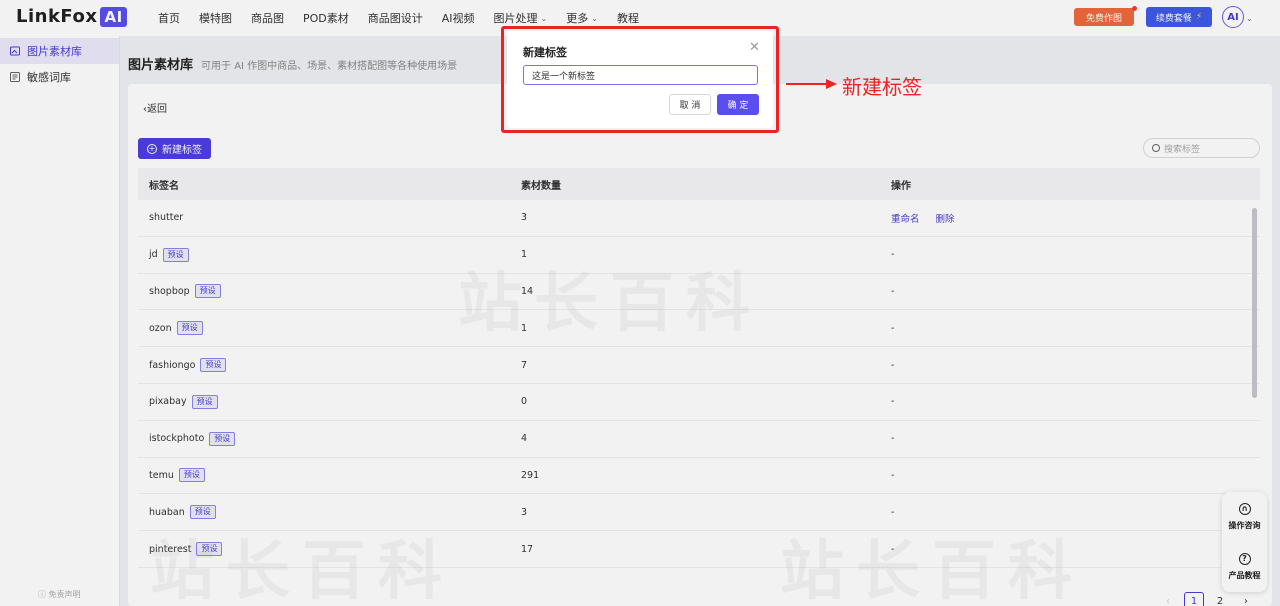 Image resolution: width=1280 pixels, height=606 pixels. I want to click on tag-name-input, so click(640, 75).